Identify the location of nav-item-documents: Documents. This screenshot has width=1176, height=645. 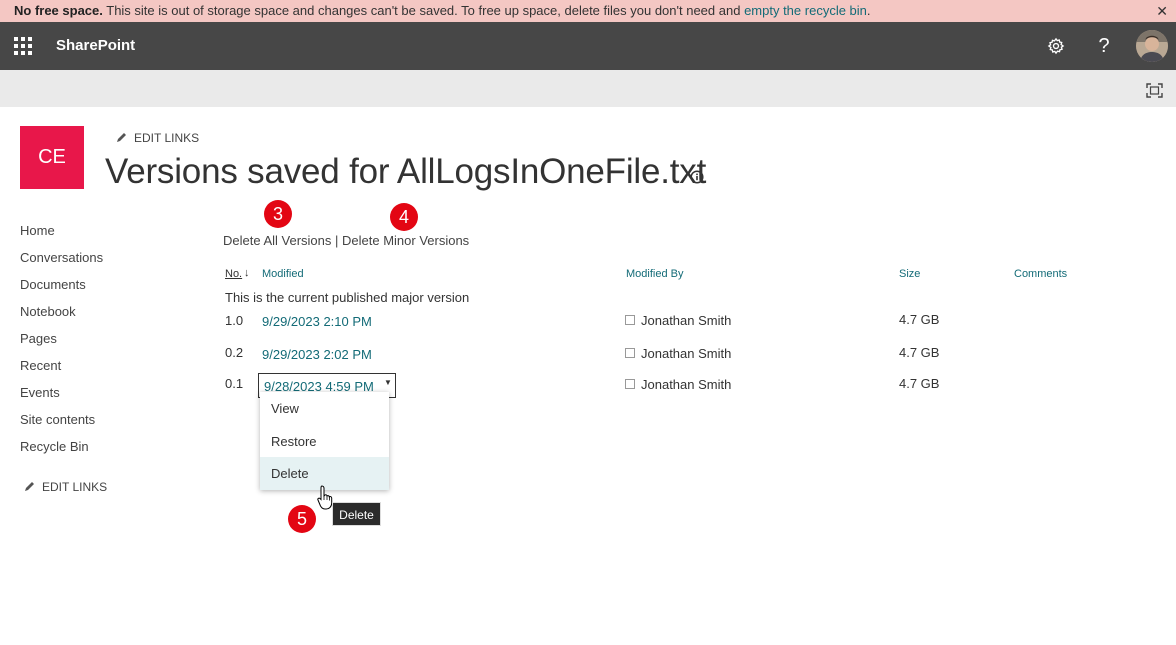
(61, 289).